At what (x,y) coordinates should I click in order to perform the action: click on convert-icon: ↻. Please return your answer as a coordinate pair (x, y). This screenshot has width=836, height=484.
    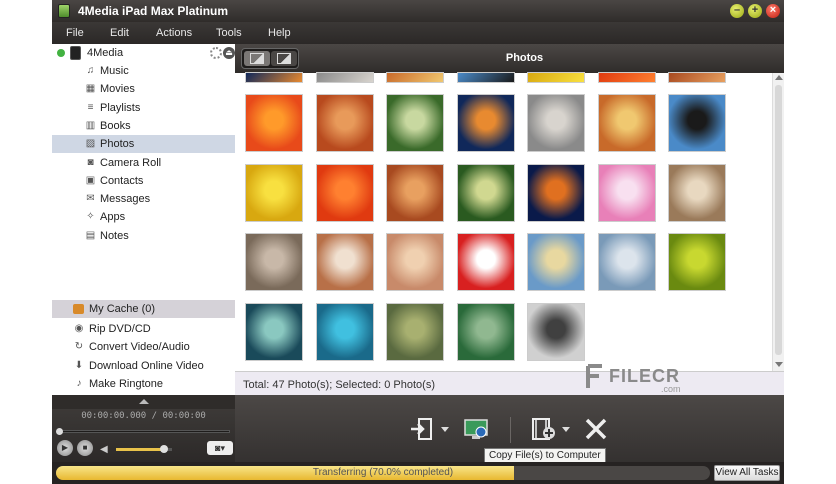
    Looking at the image, I should click on (79, 347).